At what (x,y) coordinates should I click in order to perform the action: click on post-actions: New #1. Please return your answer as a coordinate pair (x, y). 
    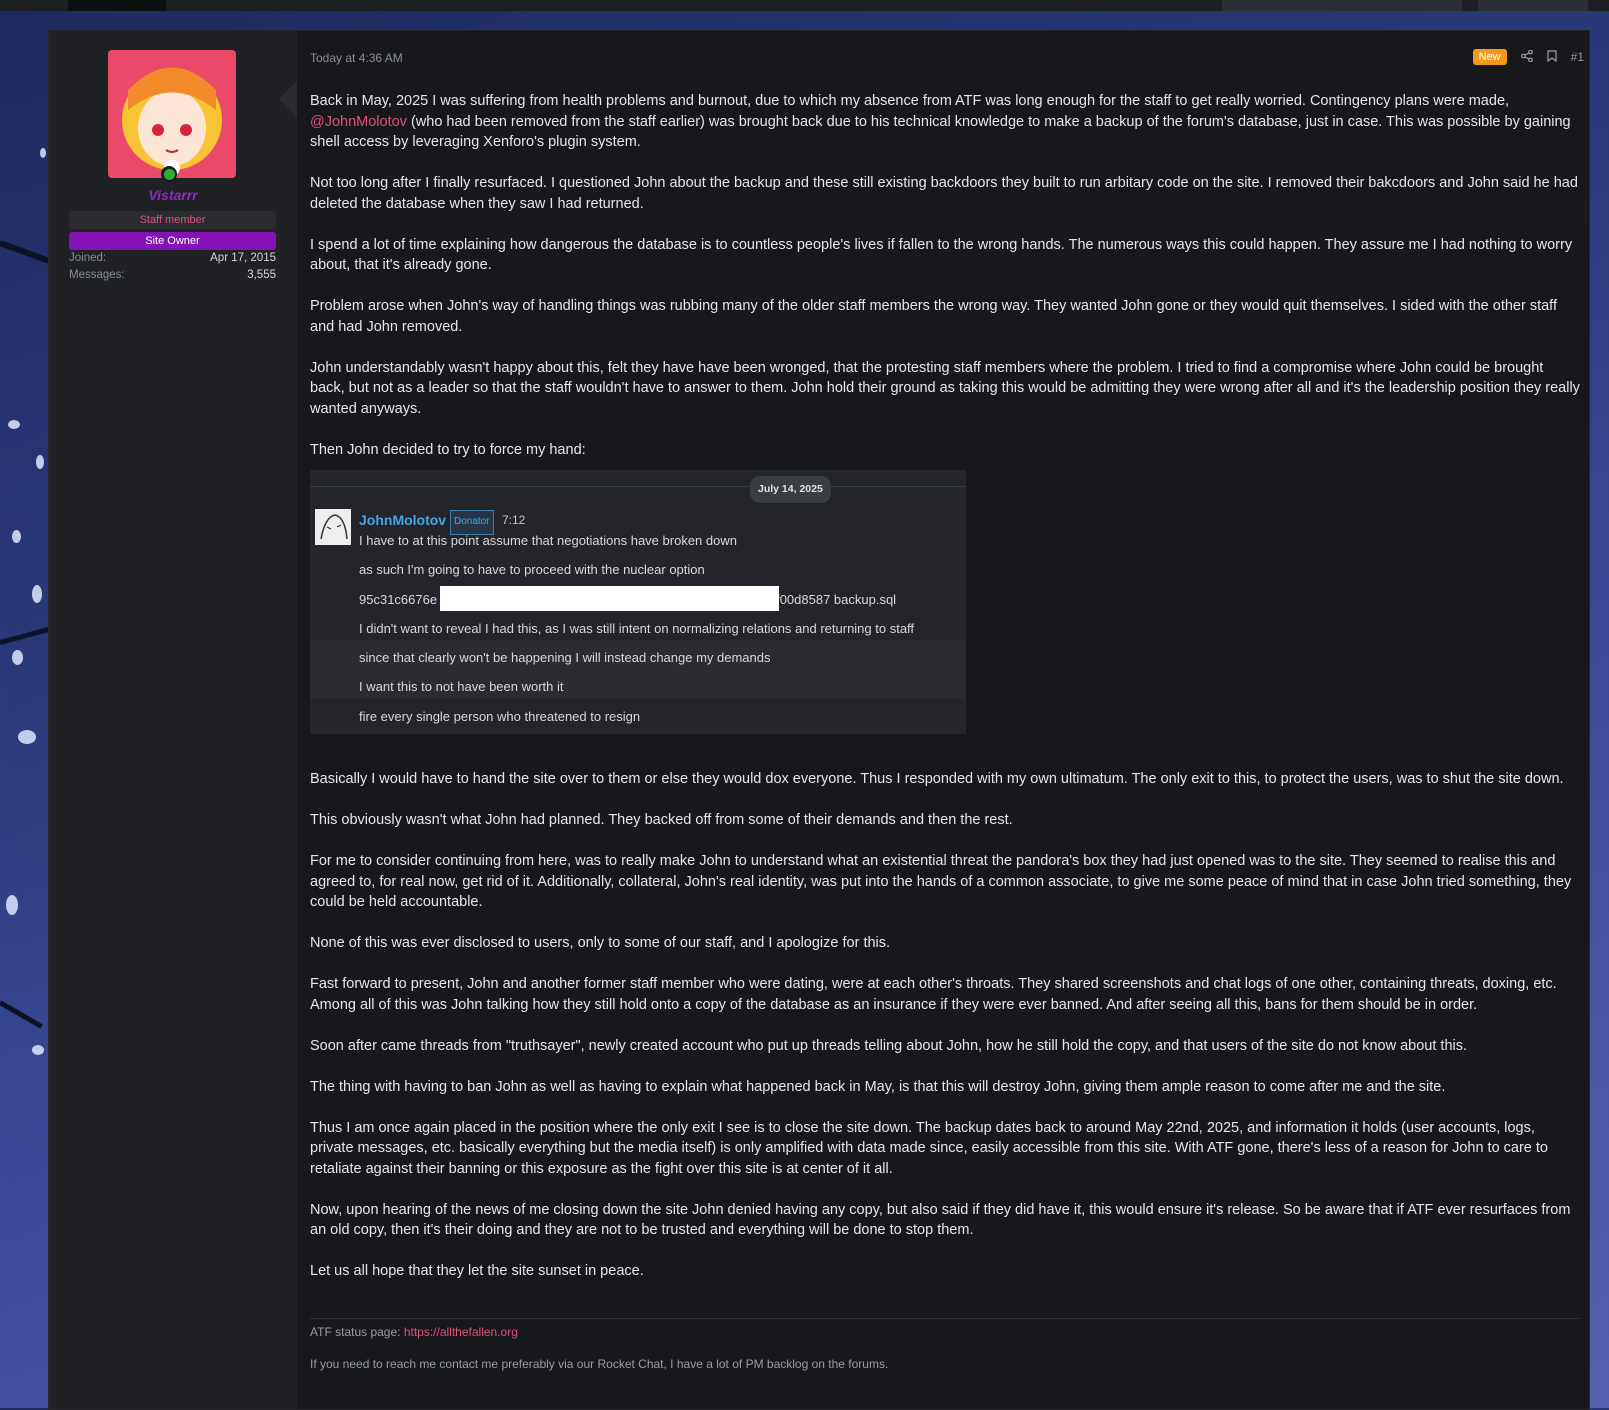
    Looking at the image, I should click on (1528, 57).